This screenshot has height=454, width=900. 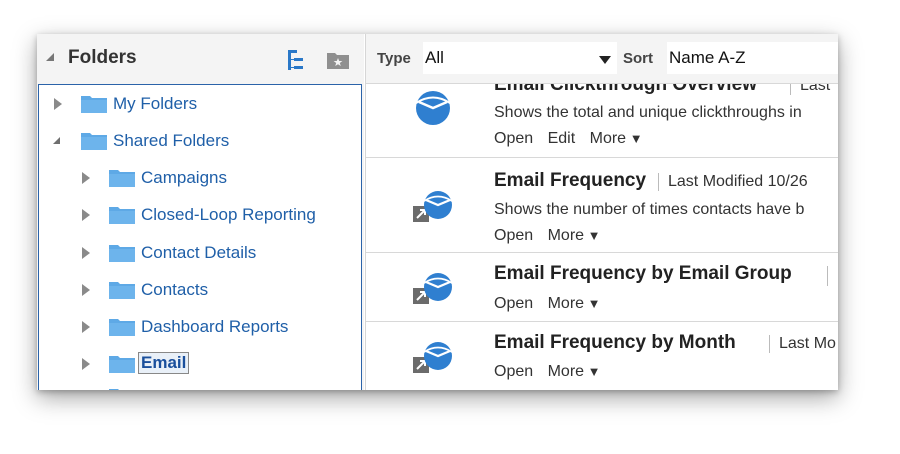 I want to click on tree-node-campaigns: Campaigns, so click(x=199, y=177).